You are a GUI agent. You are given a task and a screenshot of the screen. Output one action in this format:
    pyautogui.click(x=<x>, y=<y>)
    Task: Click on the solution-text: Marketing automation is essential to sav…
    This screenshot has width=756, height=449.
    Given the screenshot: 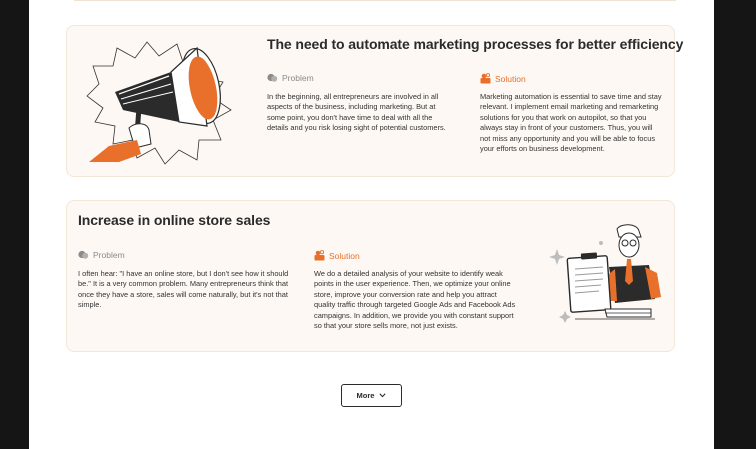 What is the action you would take?
    pyautogui.click(x=571, y=123)
    